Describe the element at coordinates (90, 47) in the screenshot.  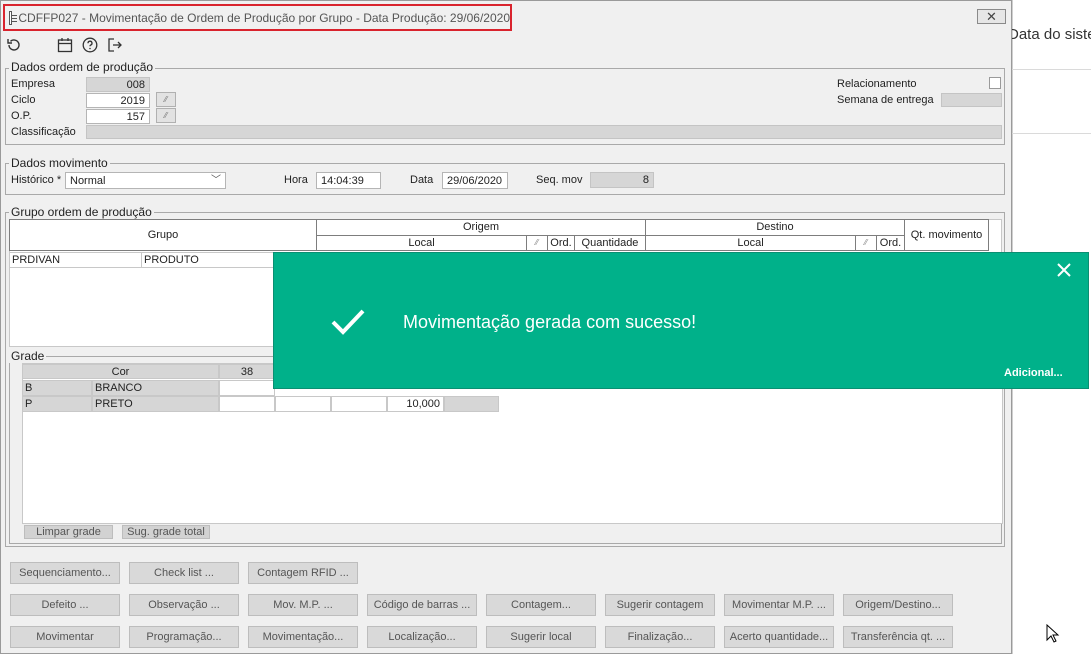
I see `help-icon` at that location.